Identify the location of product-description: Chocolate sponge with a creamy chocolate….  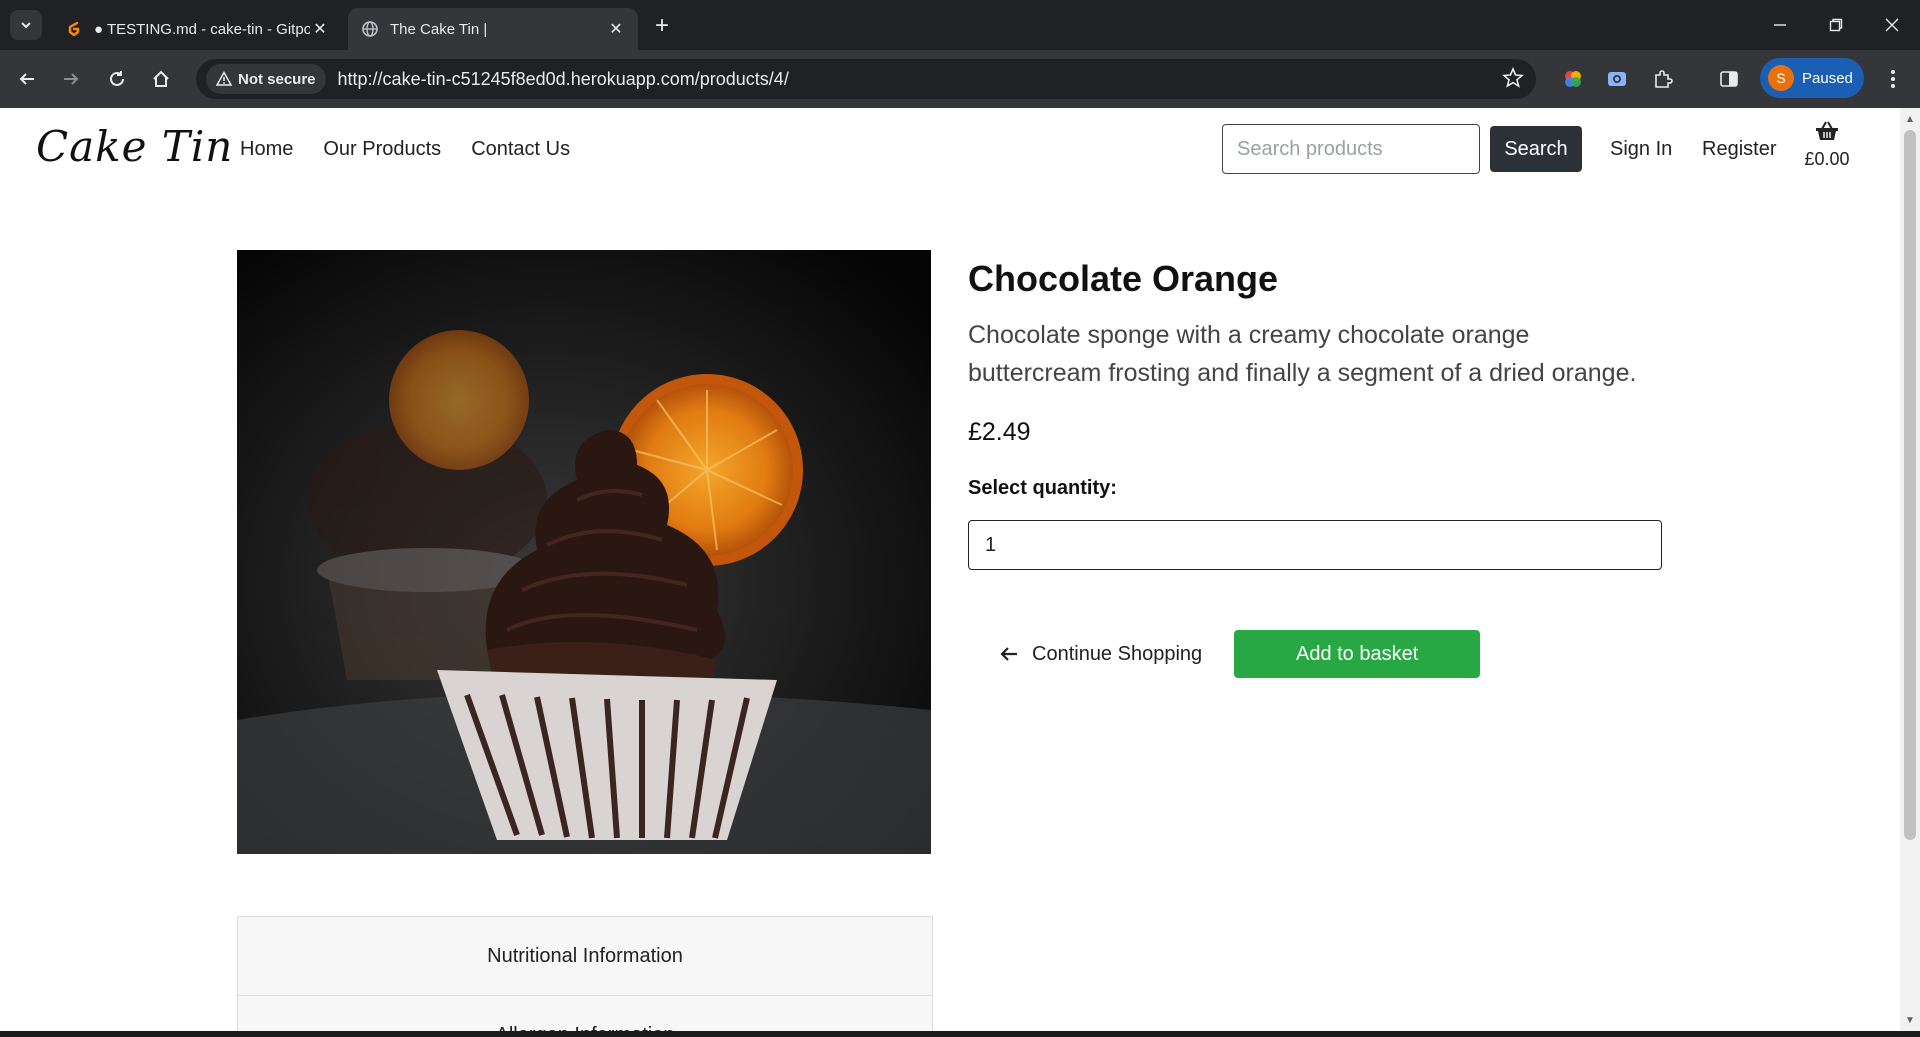
(1302, 354).